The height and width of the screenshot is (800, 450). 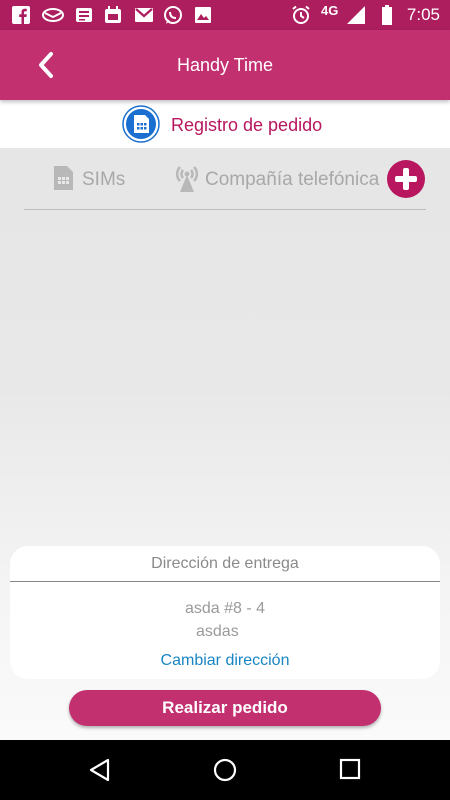 What do you see at coordinates (292, 179) in the screenshot?
I see `tab-company-label: Compañía telefónica` at bounding box center [292, 179].